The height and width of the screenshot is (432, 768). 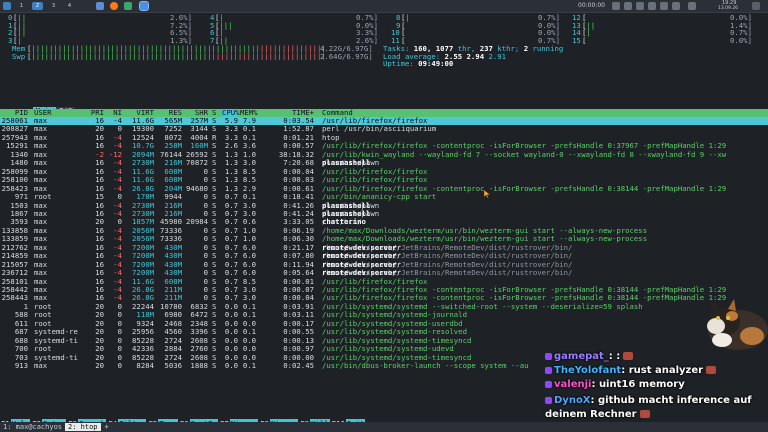 I want to click on workspace-4: 4, so click(x=69, y=6).